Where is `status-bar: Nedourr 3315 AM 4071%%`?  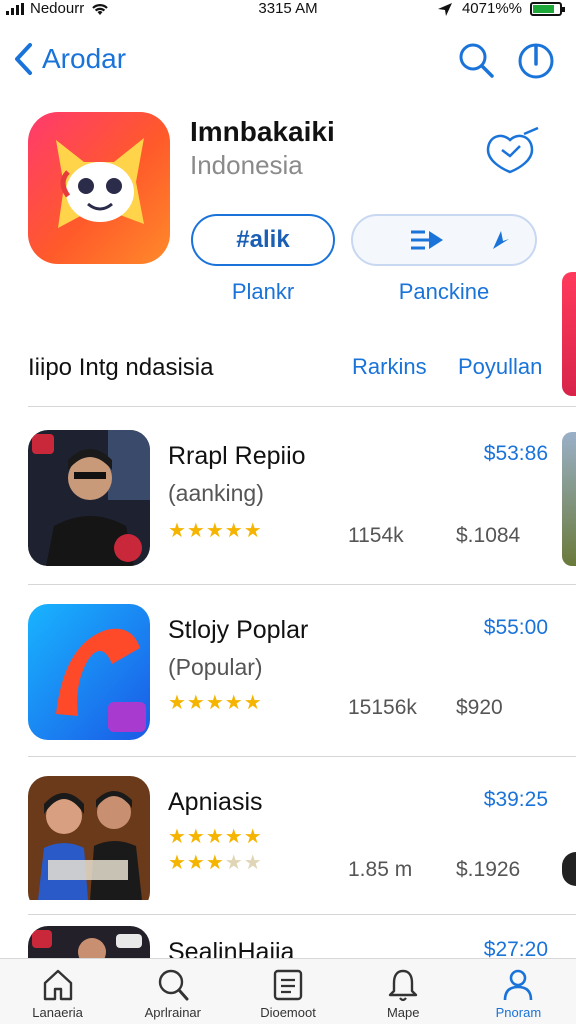 status-bar: Nedourr 3315 AM 4071%% is located at coordinates (288, 11).